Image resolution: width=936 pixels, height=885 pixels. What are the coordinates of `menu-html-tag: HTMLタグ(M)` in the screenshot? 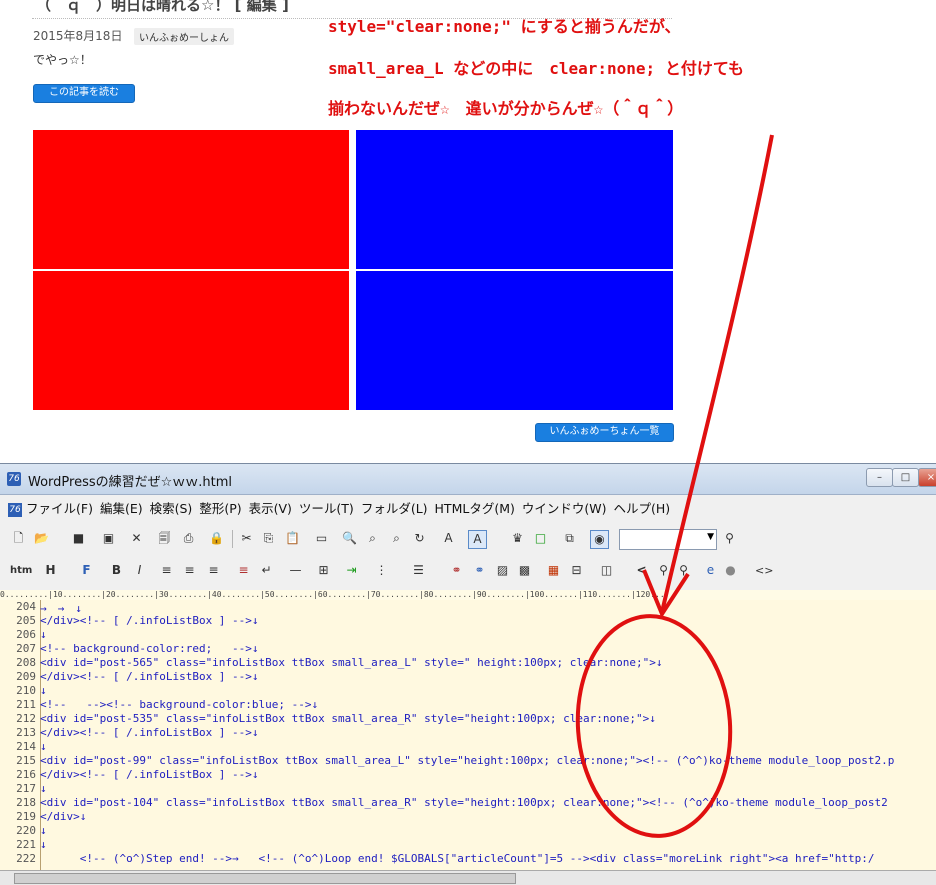 It's located at (475, 509).